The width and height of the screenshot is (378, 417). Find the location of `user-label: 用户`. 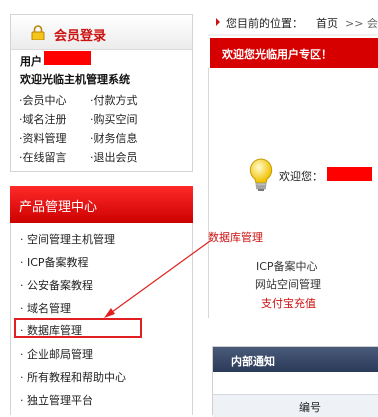

user-label: 用户 is located at coordinates (31, 61).